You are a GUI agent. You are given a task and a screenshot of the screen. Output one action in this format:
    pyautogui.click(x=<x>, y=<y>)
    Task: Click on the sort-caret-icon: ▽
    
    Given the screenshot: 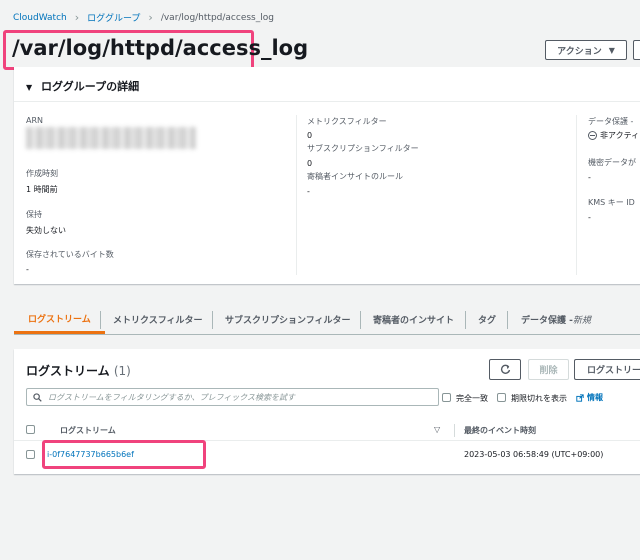 What is the action you would take?
    pyautogui.click(x=437, y=429)
    